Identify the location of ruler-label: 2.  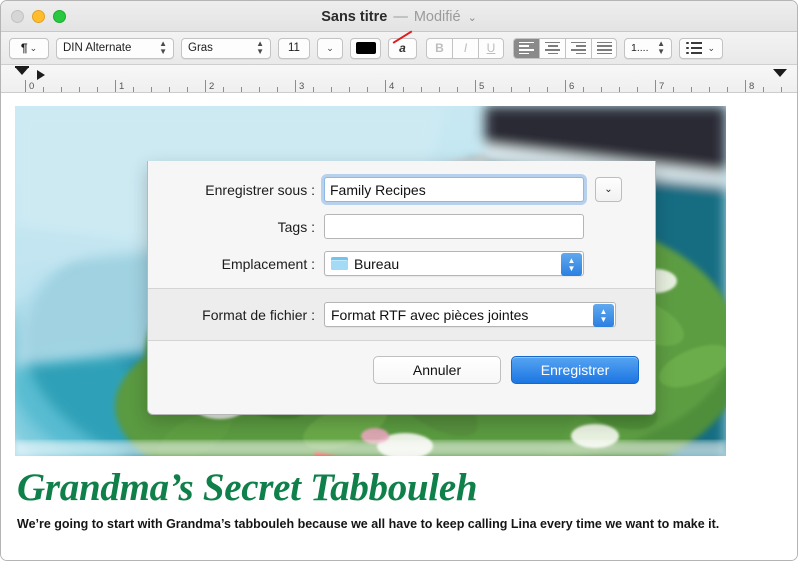
(212, 86).